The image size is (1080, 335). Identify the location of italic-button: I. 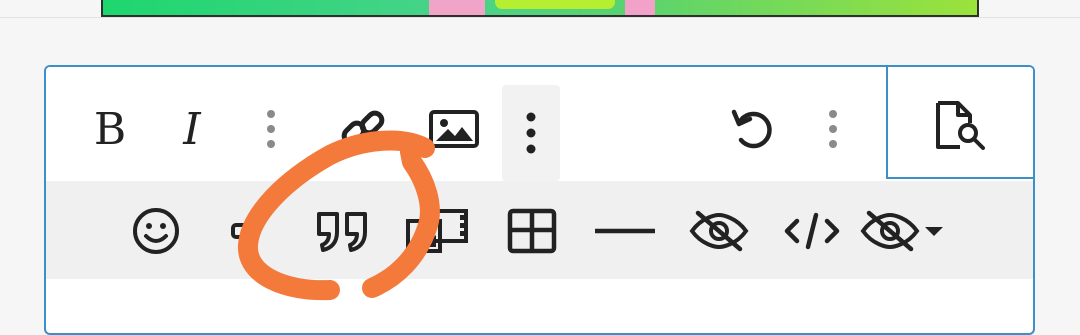
(192, 129).